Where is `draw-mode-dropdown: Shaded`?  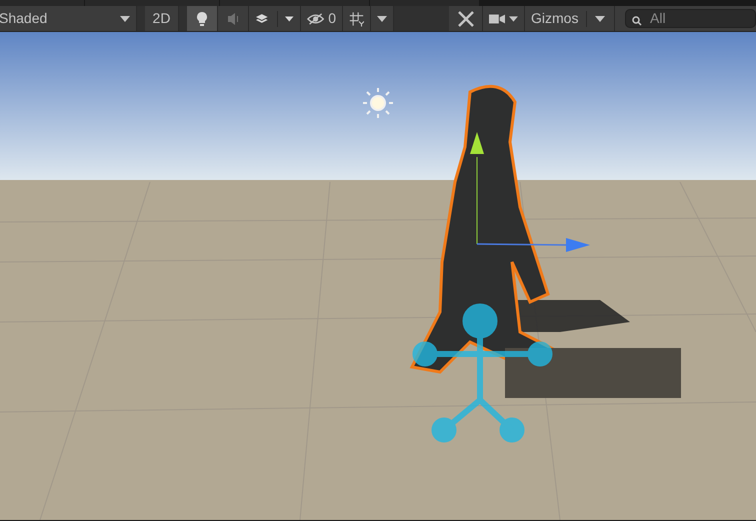
draw-mode-dropdown: Shaded is located at coordinates (68, 18).